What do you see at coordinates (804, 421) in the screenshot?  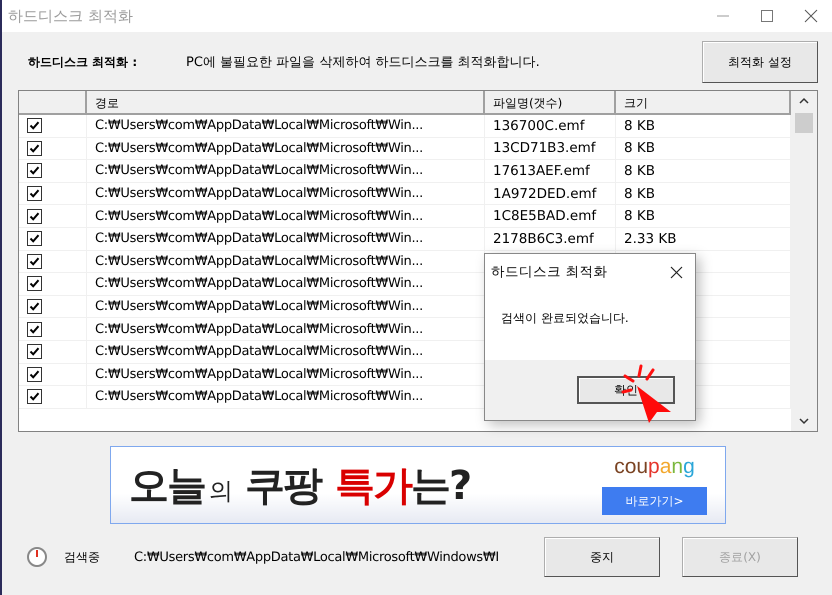 I see `scroll-down-icon` at bounding box center [804, 421].